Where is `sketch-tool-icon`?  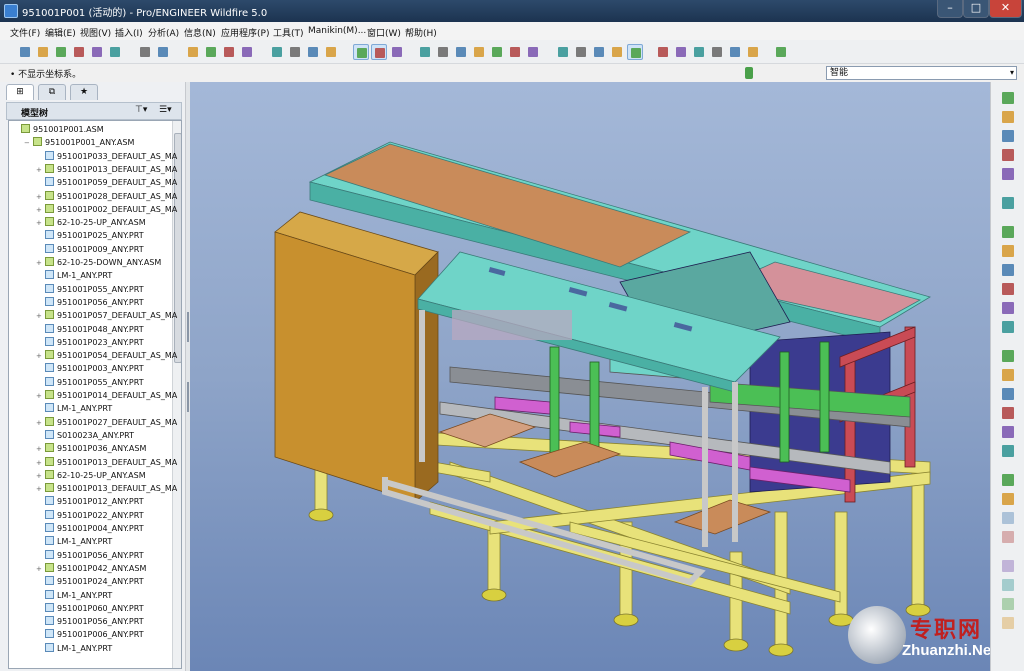 sketch-tool-icon is located at coordinates (1008, 251).